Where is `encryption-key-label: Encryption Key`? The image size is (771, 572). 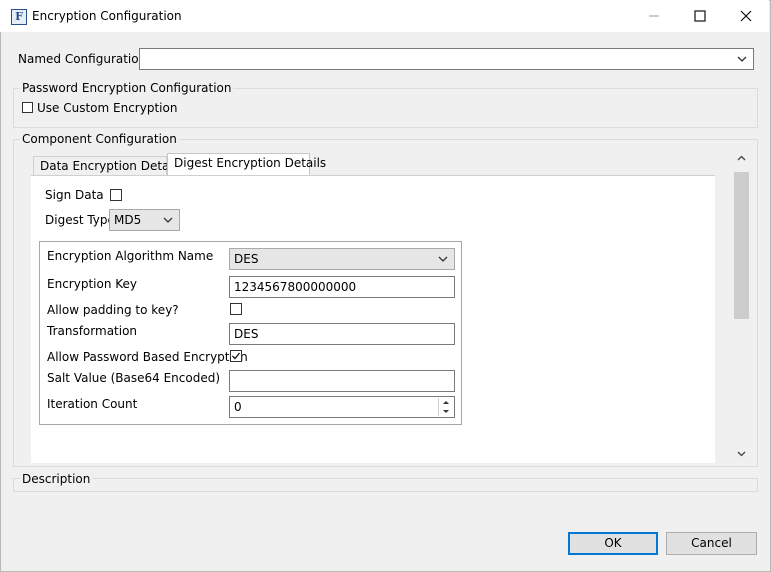 encryption-key-label: Encryption Key is located at coordinates (92, 284).